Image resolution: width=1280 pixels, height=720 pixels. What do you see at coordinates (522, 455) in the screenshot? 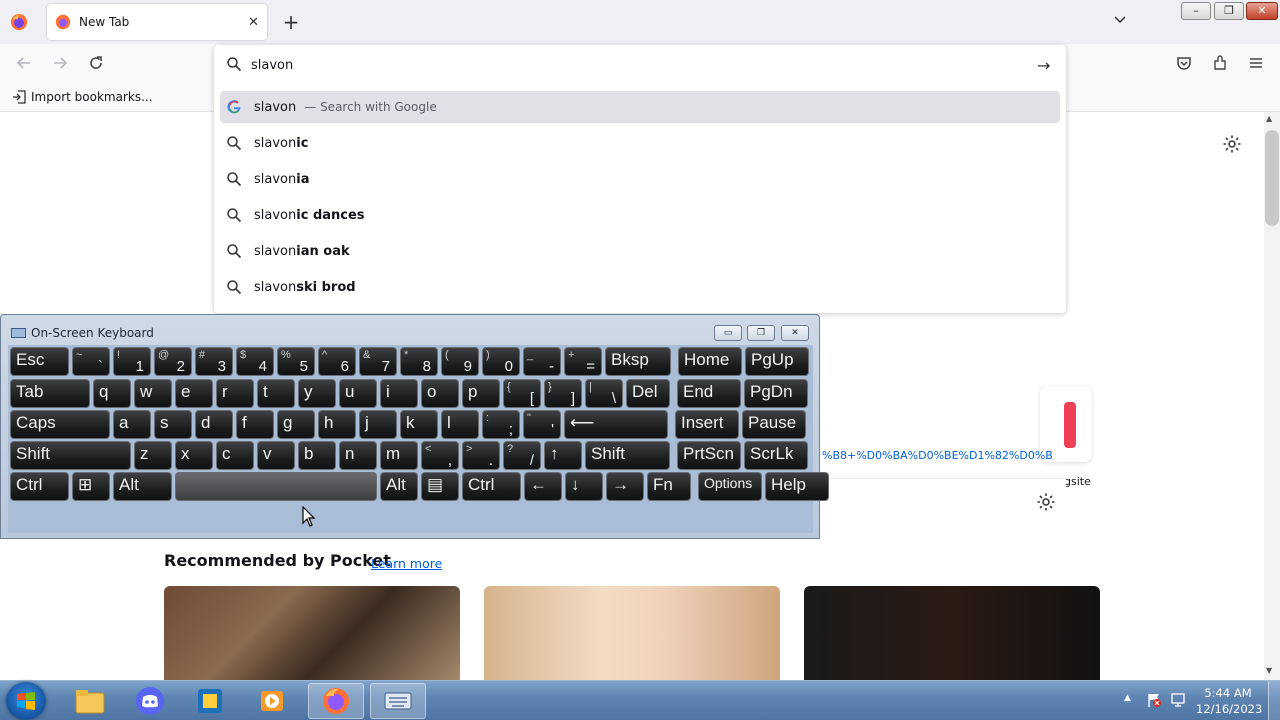
I see `osk-key: ? /` at bounding box center [522, 455].